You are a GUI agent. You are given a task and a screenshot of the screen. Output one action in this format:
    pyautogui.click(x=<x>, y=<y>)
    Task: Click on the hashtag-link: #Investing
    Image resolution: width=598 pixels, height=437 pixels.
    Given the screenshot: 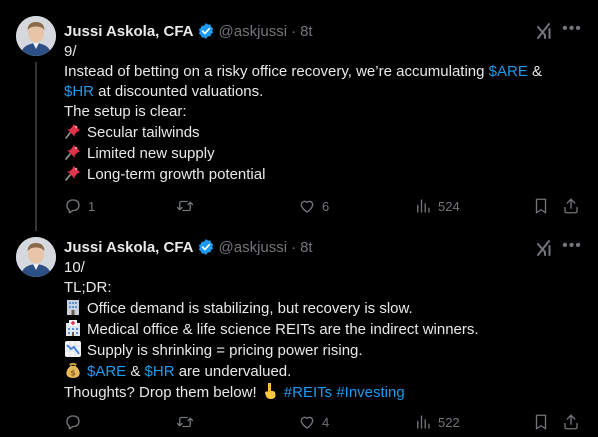 What is the action you would take?
    pyautogui.click(x=370, y=392)
    